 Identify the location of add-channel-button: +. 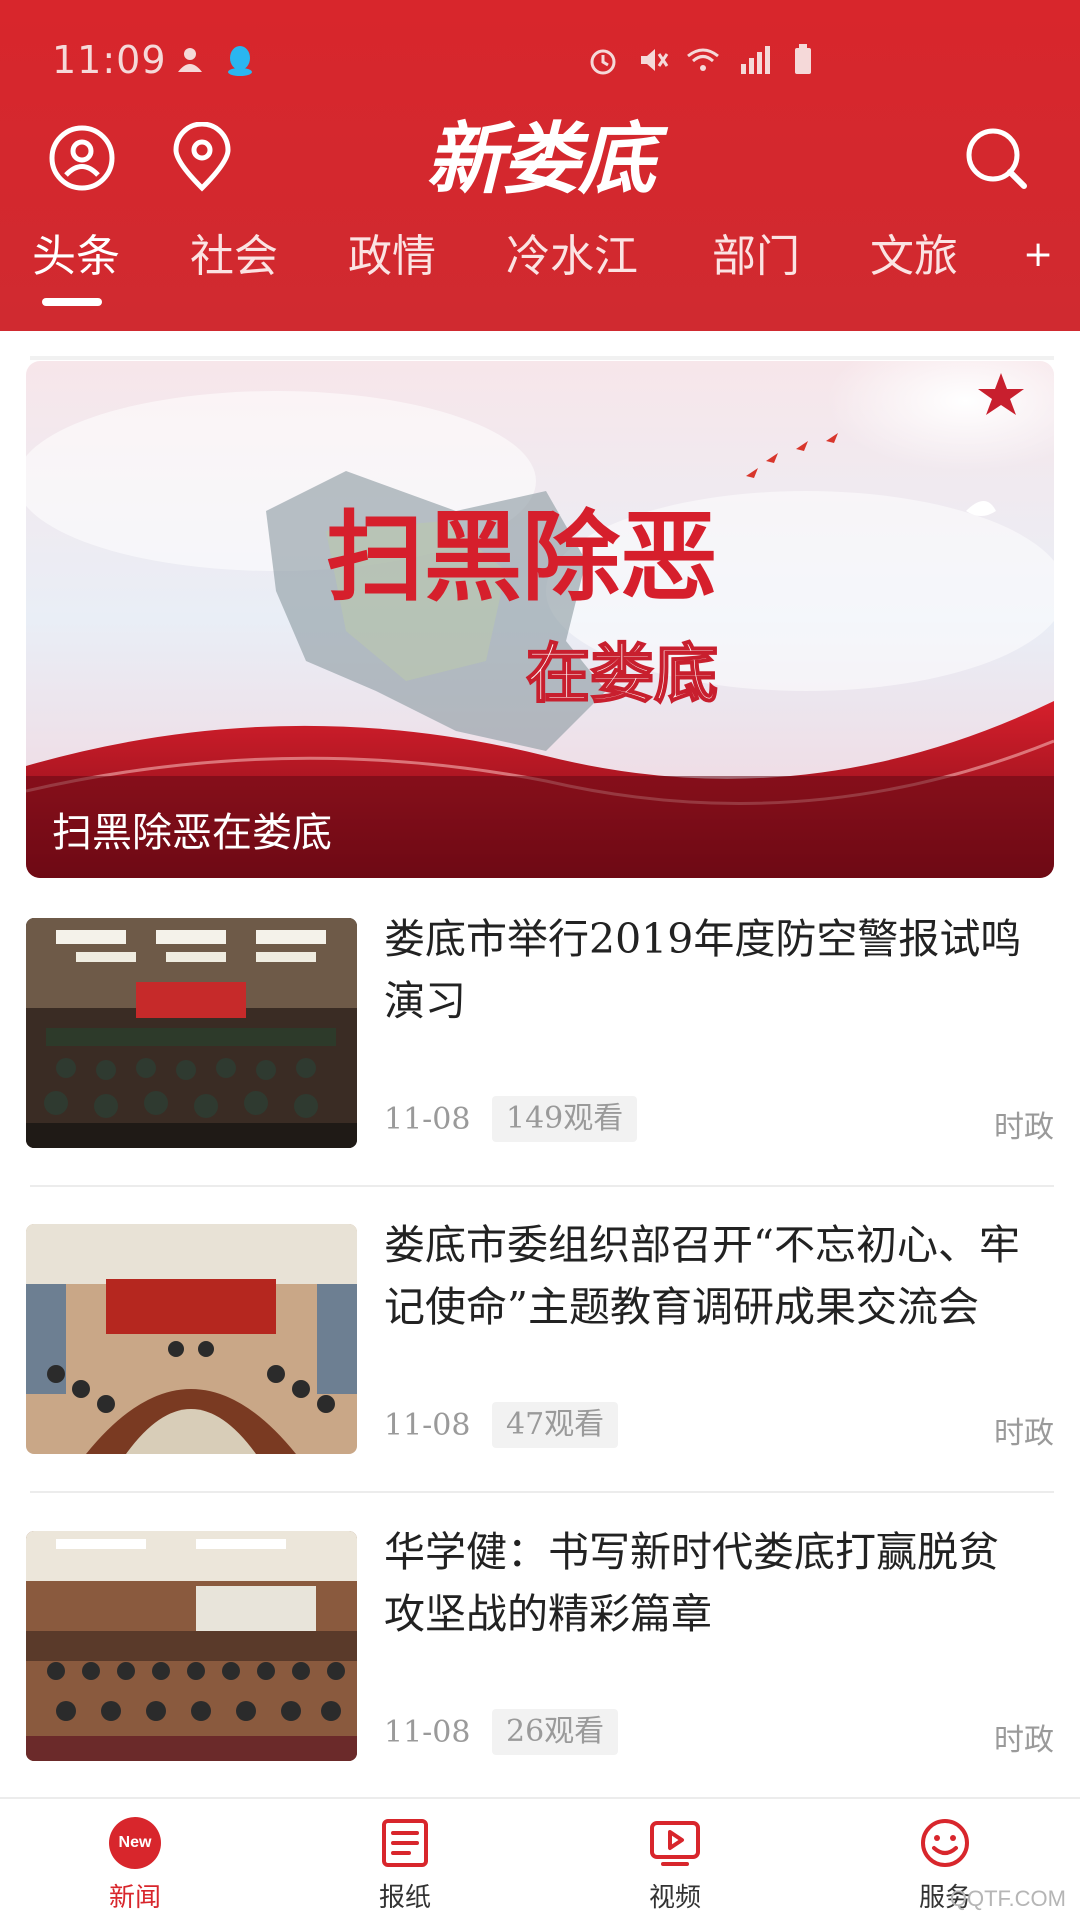
(1038, 254).